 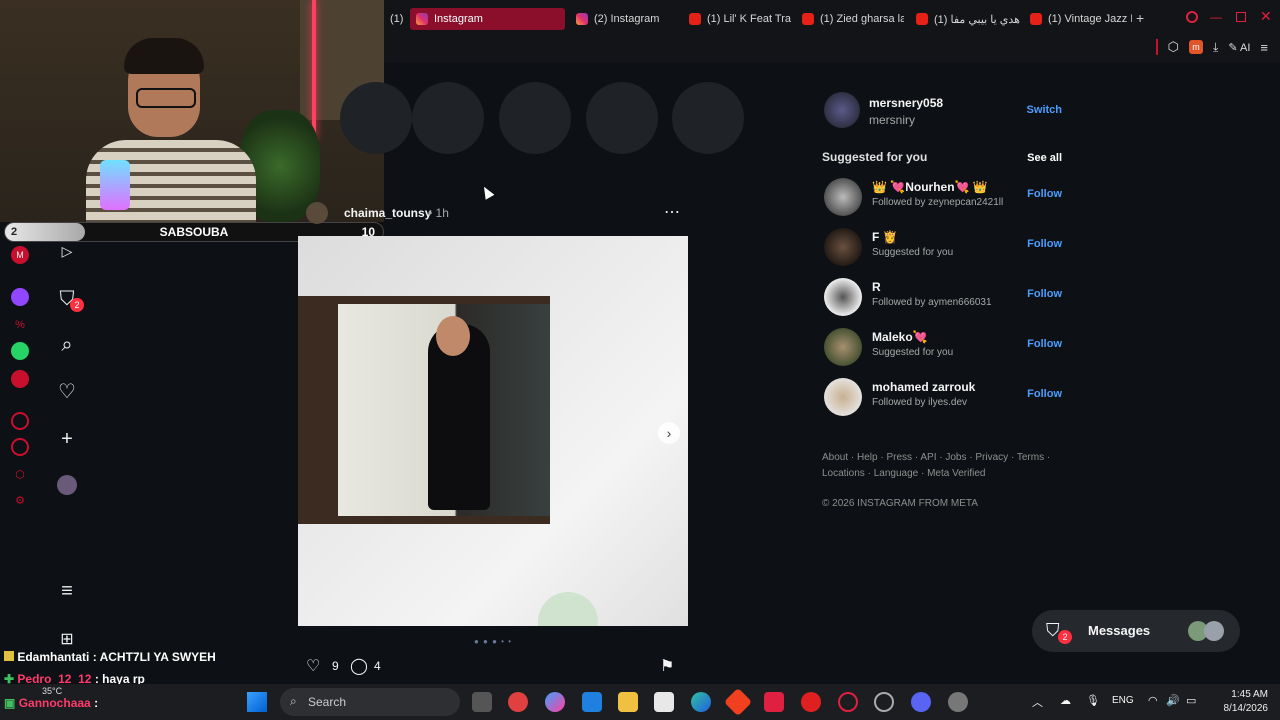 What do you see at coordinates (166, 98) in the screenshot?
I see `glasses` at bounding box center [166, 98].